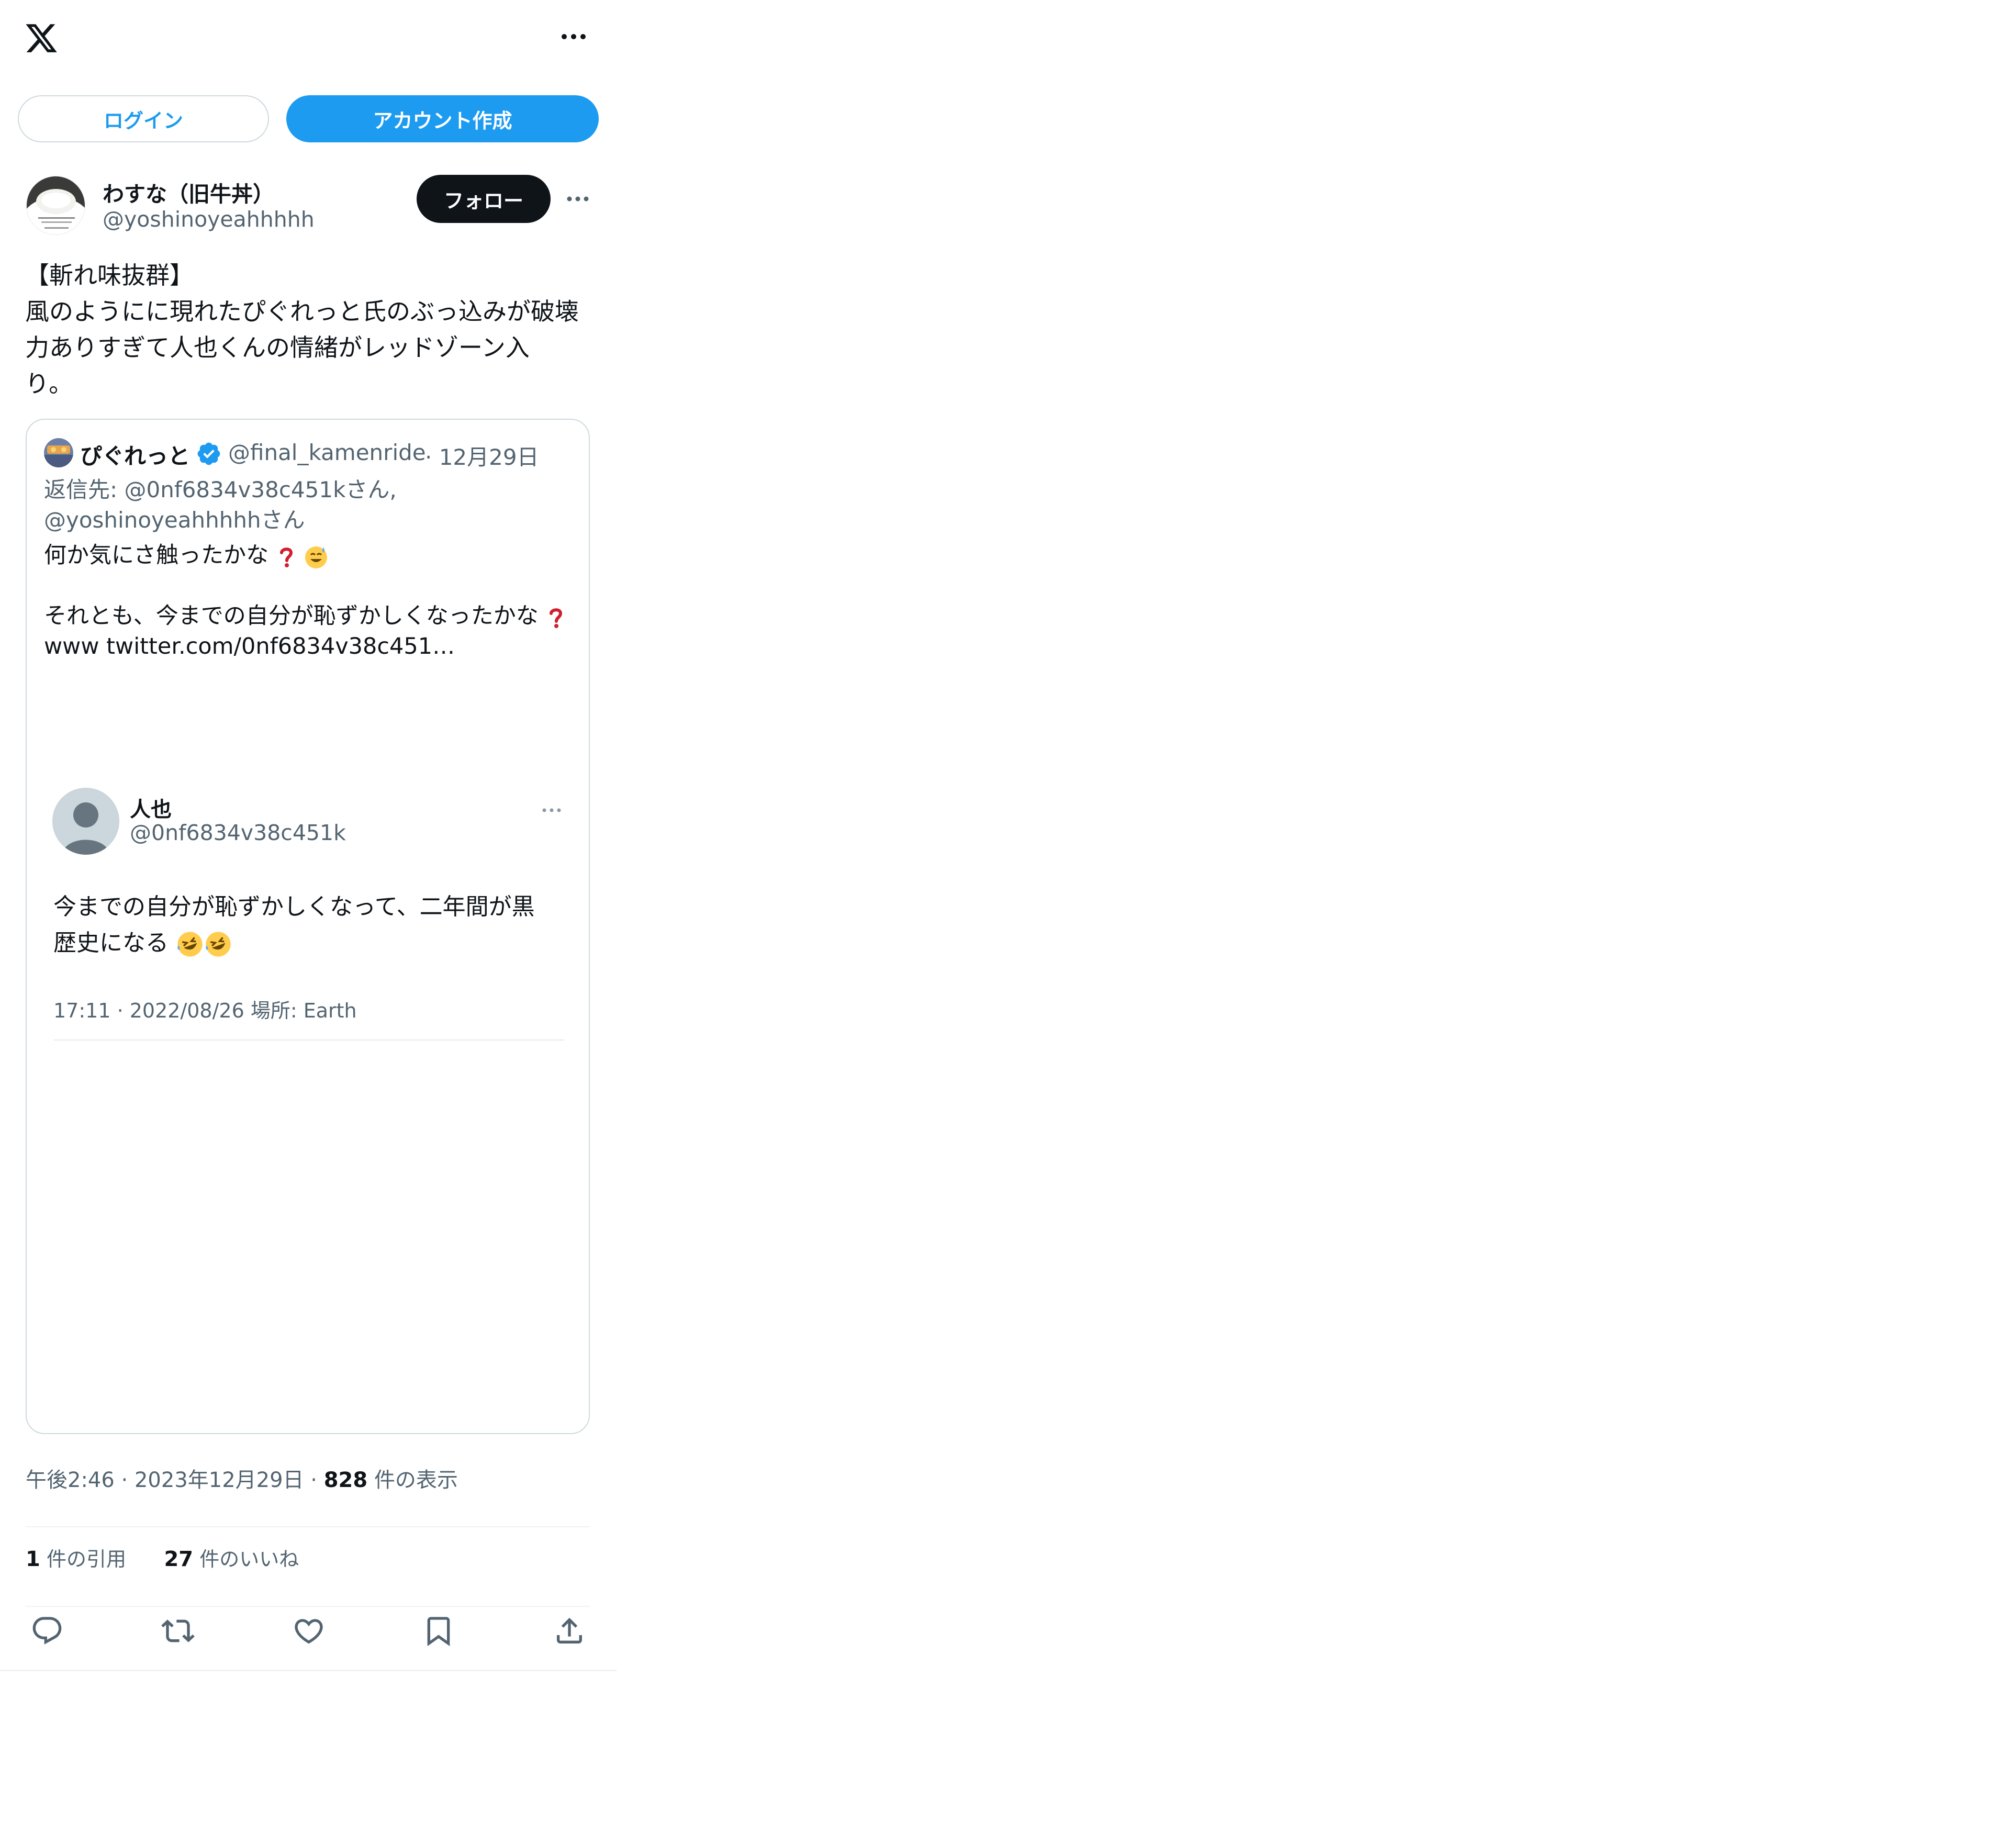  I want to click on like-icon, so click(309, 1631).